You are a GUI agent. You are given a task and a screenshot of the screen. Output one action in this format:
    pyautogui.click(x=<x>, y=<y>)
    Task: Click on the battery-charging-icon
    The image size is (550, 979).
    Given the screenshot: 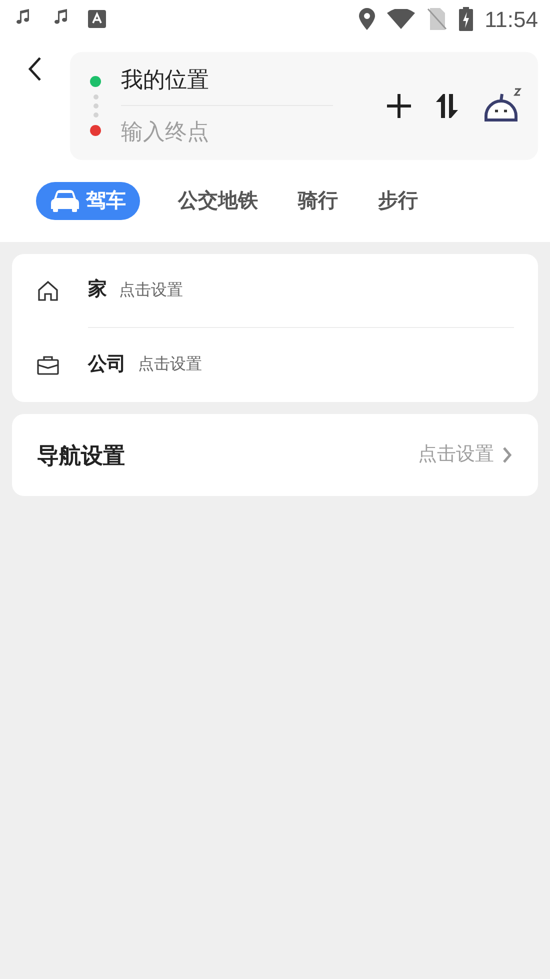 What is the action you would take?
    pyautogui.click(x=465, y=19)
    